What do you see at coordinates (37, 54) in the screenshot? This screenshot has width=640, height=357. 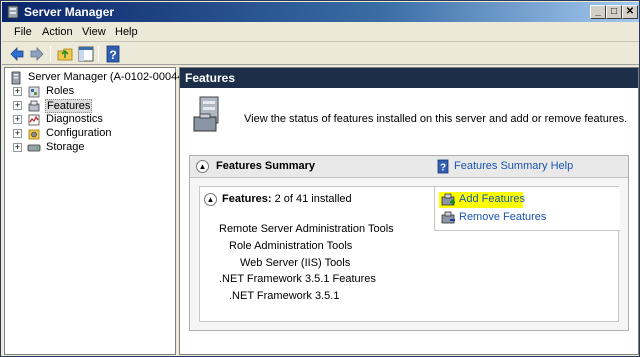 I see `forward-icon` at bounding box center [37, 54].